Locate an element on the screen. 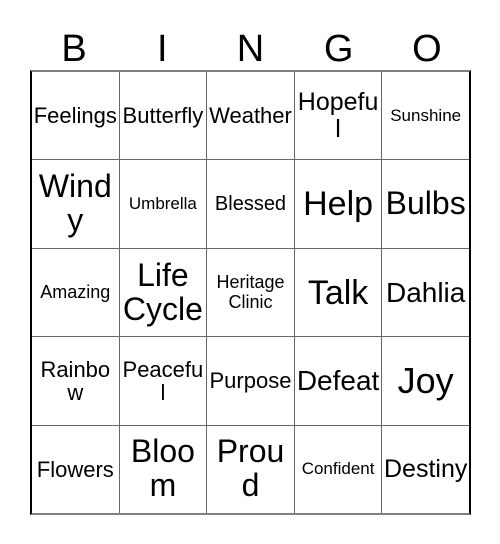 Image resolution: width=500 pixels, height=544 pixels. bingo-cell-label: Hopeful is located at coordinates (338, 115).